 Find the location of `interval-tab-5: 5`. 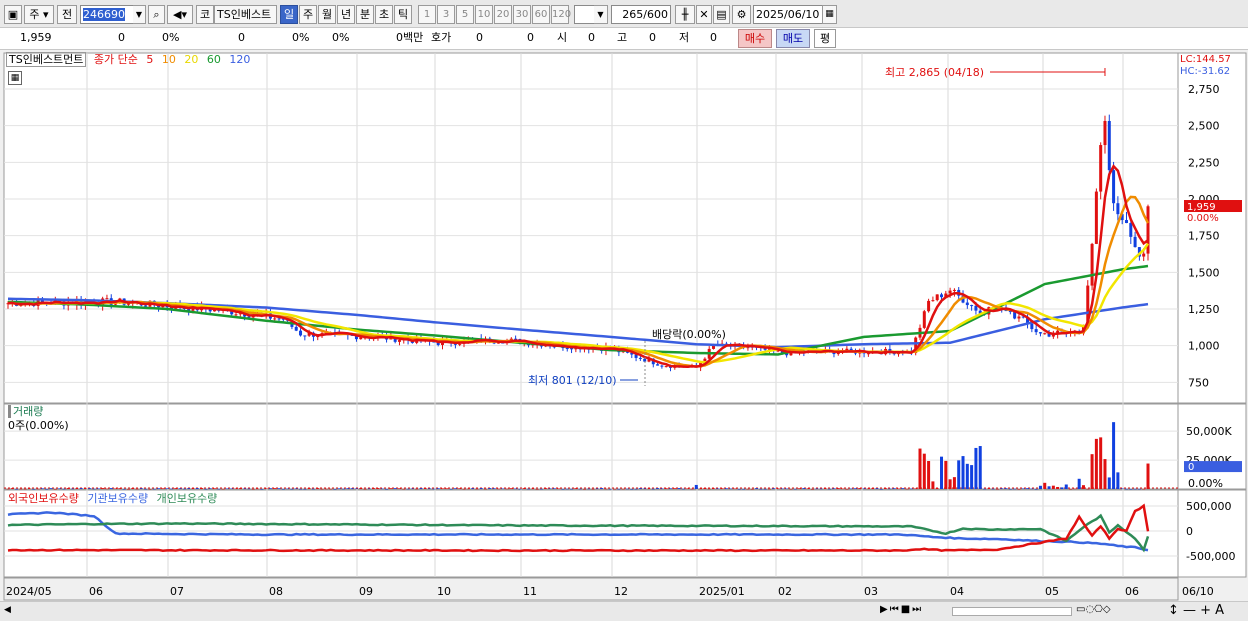

interval-tab-5: 5 is located at coordinates (465, 14).